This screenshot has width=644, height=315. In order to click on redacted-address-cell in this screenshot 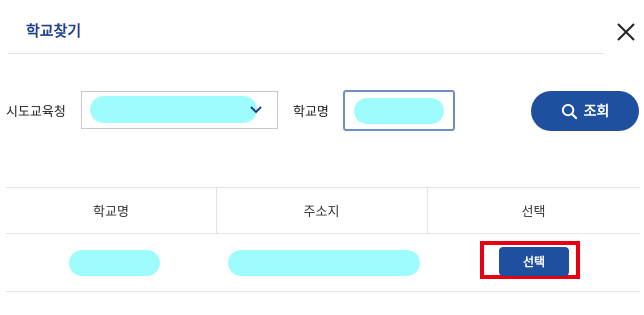, I will do `click(324, 263)`.